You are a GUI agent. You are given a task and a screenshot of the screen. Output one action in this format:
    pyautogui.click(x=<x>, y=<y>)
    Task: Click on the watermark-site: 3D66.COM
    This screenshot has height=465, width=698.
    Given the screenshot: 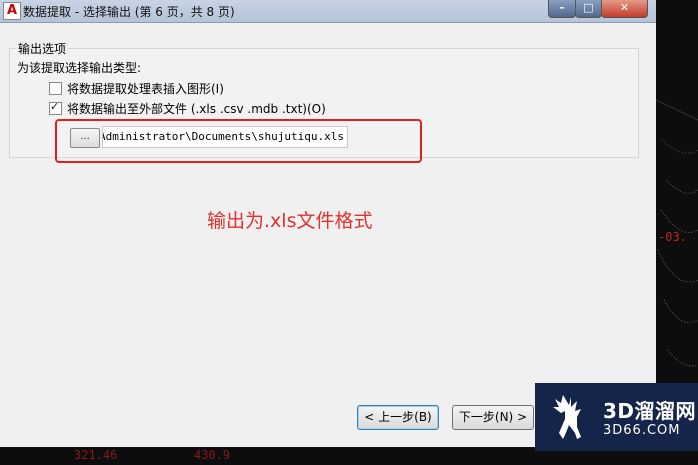 What is the action you would take?
    pyautogui.click(x=642, y=430)
    